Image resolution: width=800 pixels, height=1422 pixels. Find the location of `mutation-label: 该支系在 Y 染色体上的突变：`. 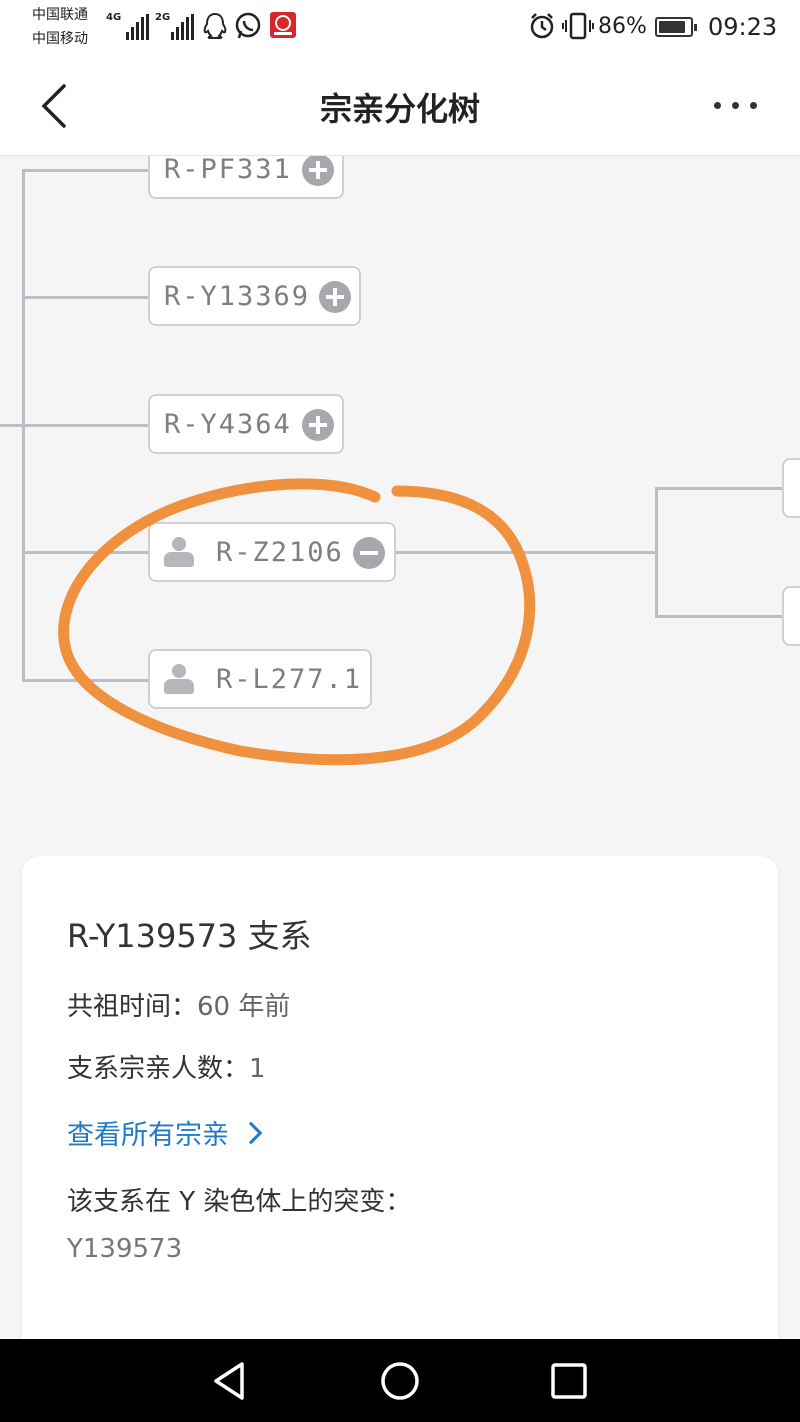

mutation-label: 该支系在 Y 染色体上的突变： is located at coordinates (239, 1202).